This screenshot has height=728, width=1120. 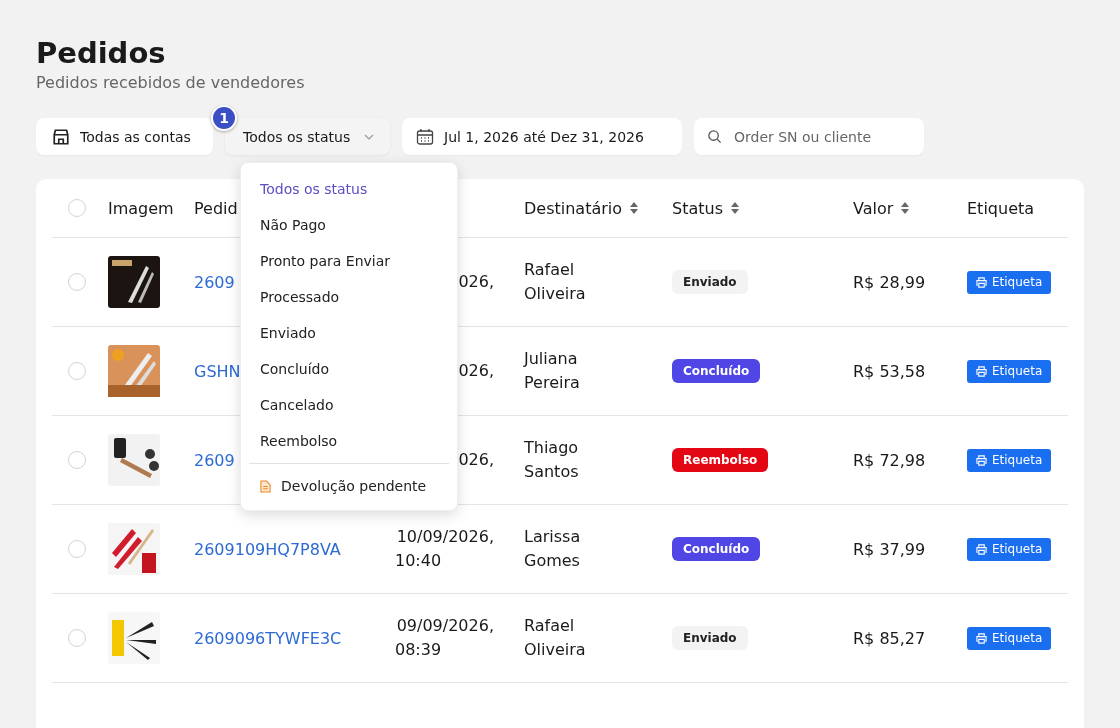 What do you see at coordinates (542, 136) in the screenshot?
I see `date-range-field: Jul 1, 2026 até Dez 31, 2026` at bounding box center [542, 136].